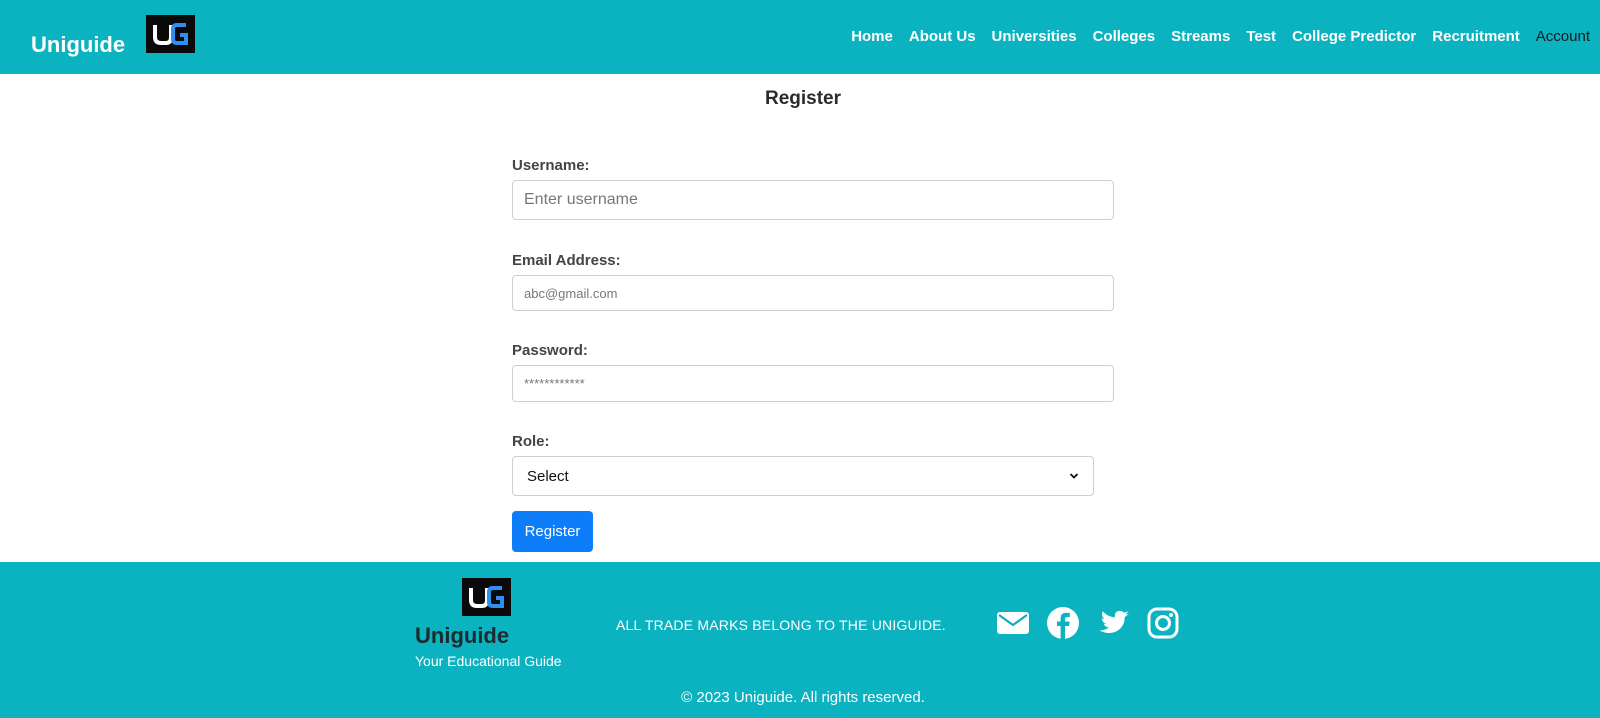  What do you see at coordinates (803, 697) in the screenshot?
I see `footer-copyright: © 2023 Uniguide. All rights reserved.` at bounding box center [803, 697].